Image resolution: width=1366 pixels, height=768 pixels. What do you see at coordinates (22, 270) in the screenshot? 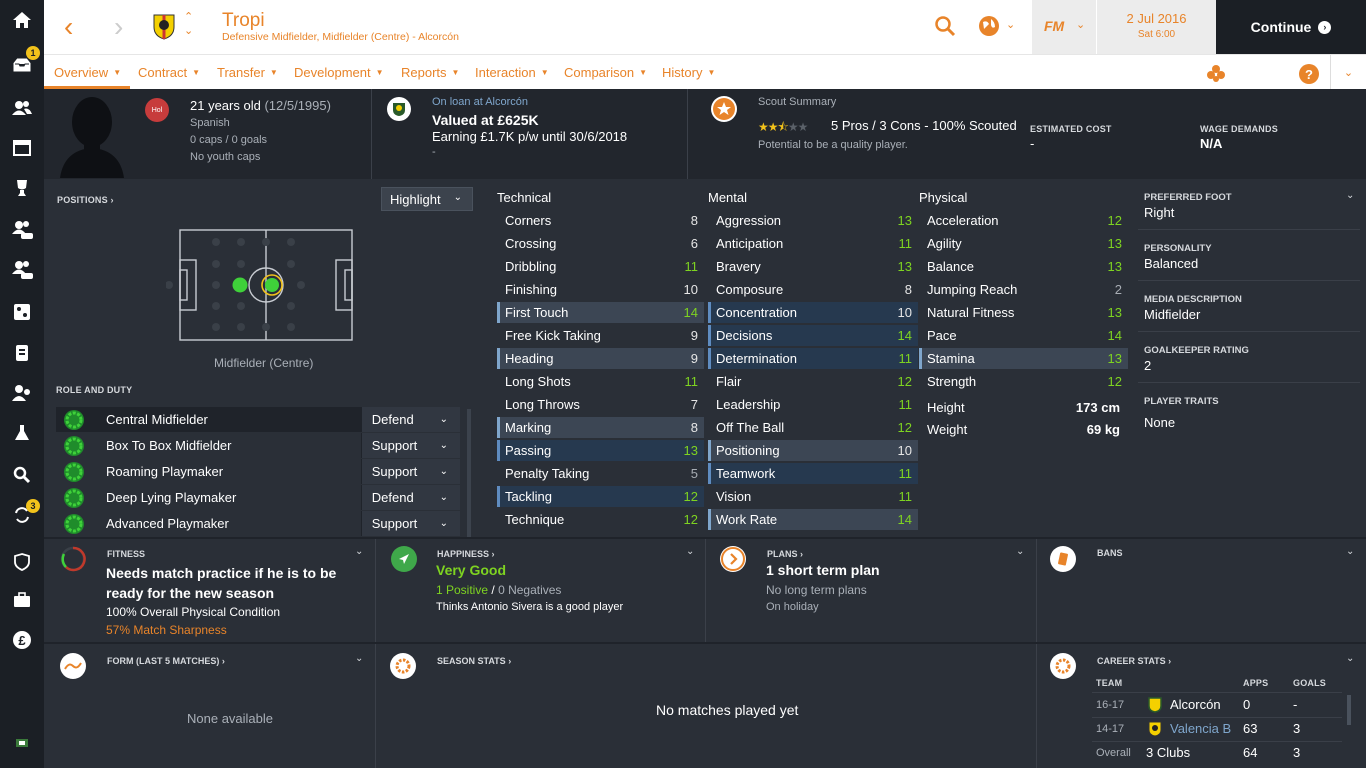
I see `reserve-squad-icon` at bounding box center [22, 270].